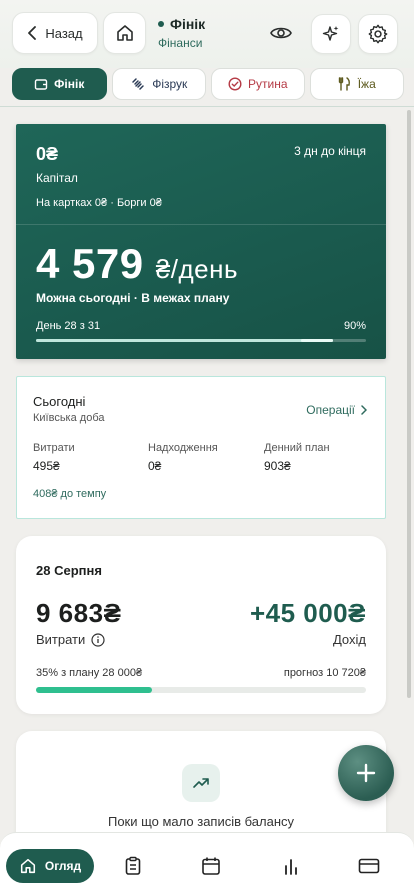  Describe the element at coordinates (354, 326) in the screenshot. I see `month-percent: 90%` at that location.